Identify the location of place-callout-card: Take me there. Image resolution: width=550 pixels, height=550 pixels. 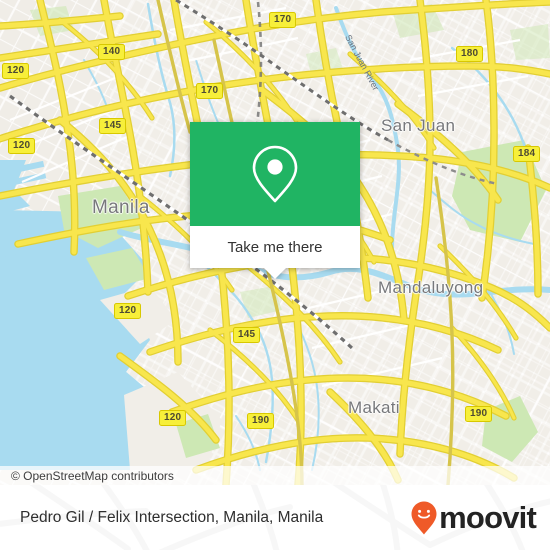
(275, 200).